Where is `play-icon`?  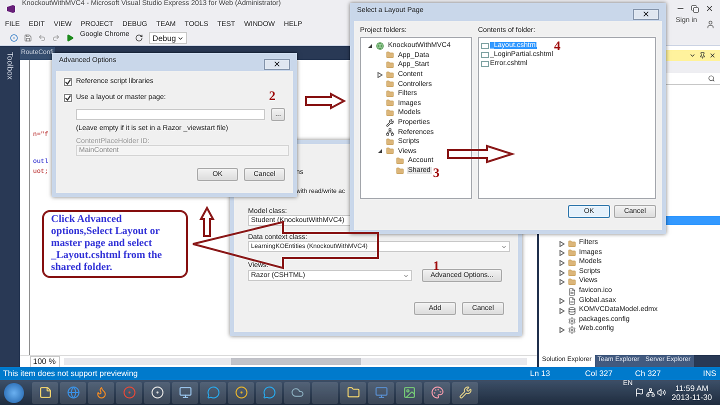
play-icon is located at coordinates (70, 38).